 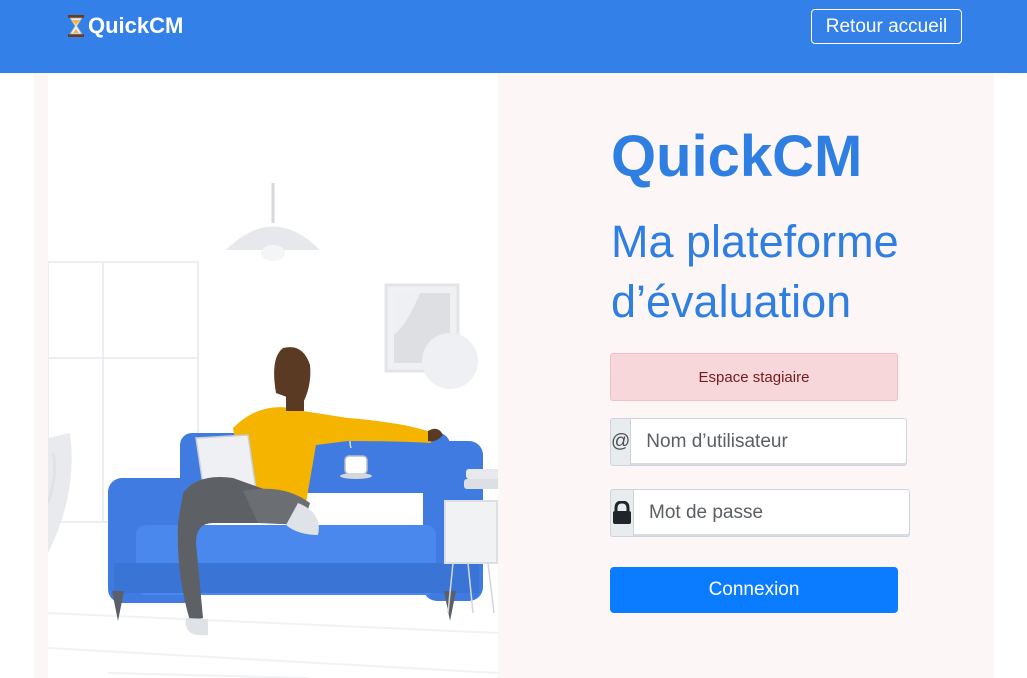 I want to click on username-group: @, so click(x=759, y=442).